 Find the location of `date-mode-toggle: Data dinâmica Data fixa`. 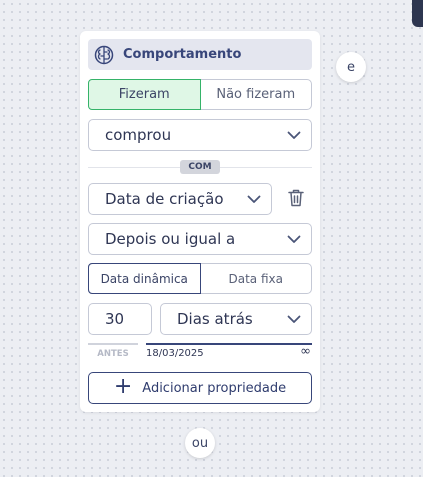

date-mode-toggle: Data dinâmica Data fixa is located at coordinates (200, 278).